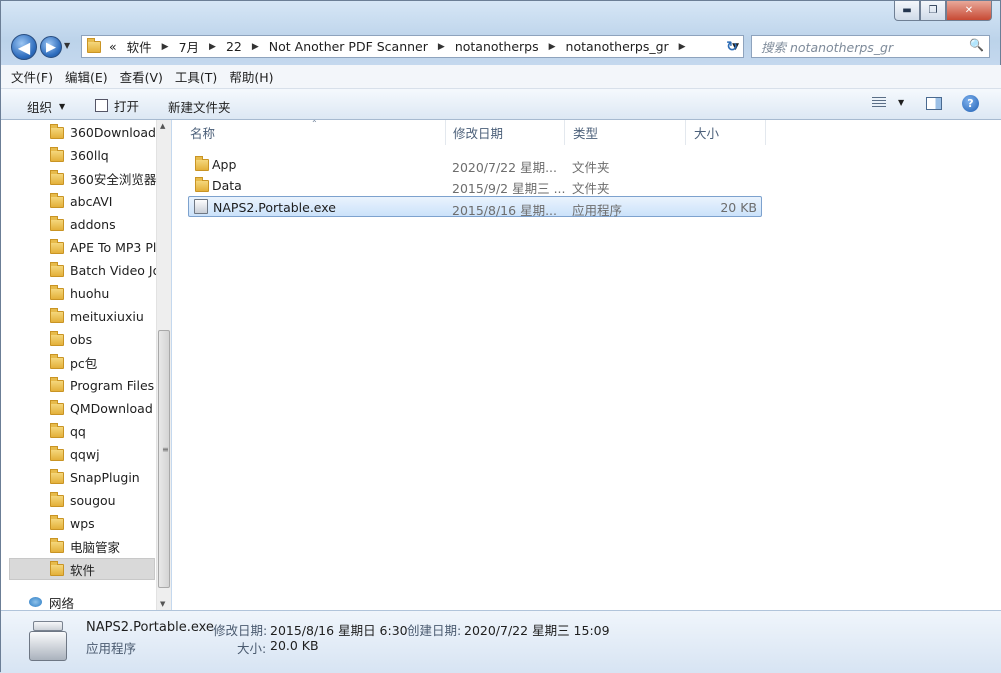 This screenshot has height=673, width=1001. What do you see at coordinates (113, 500) in the screenshot?
I see `sidebar-item: sougou` at bounding box center [113, 500].